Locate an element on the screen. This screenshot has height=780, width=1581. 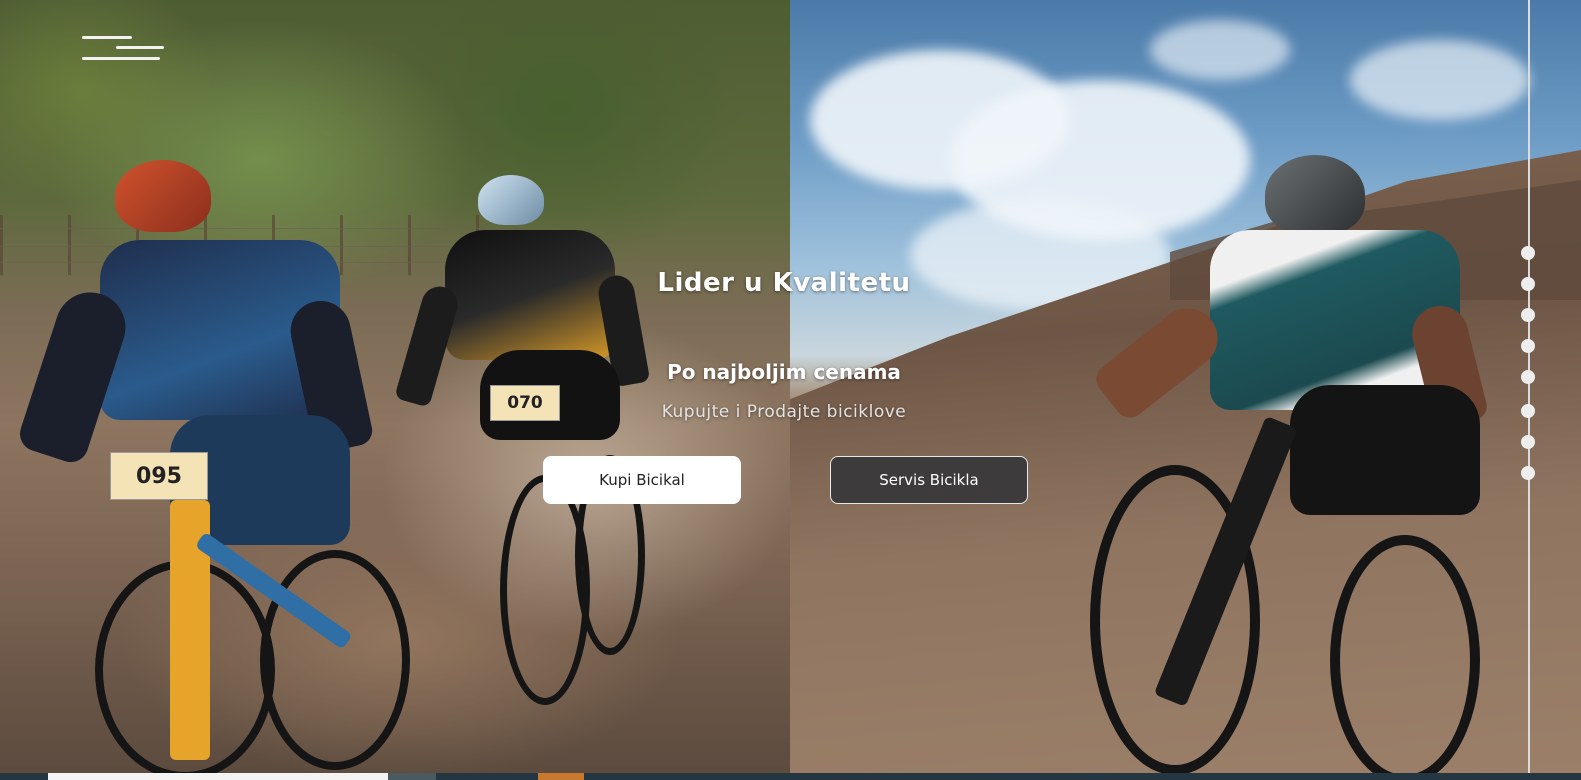
rider-back: 070 is located at coordinates (532, 445).